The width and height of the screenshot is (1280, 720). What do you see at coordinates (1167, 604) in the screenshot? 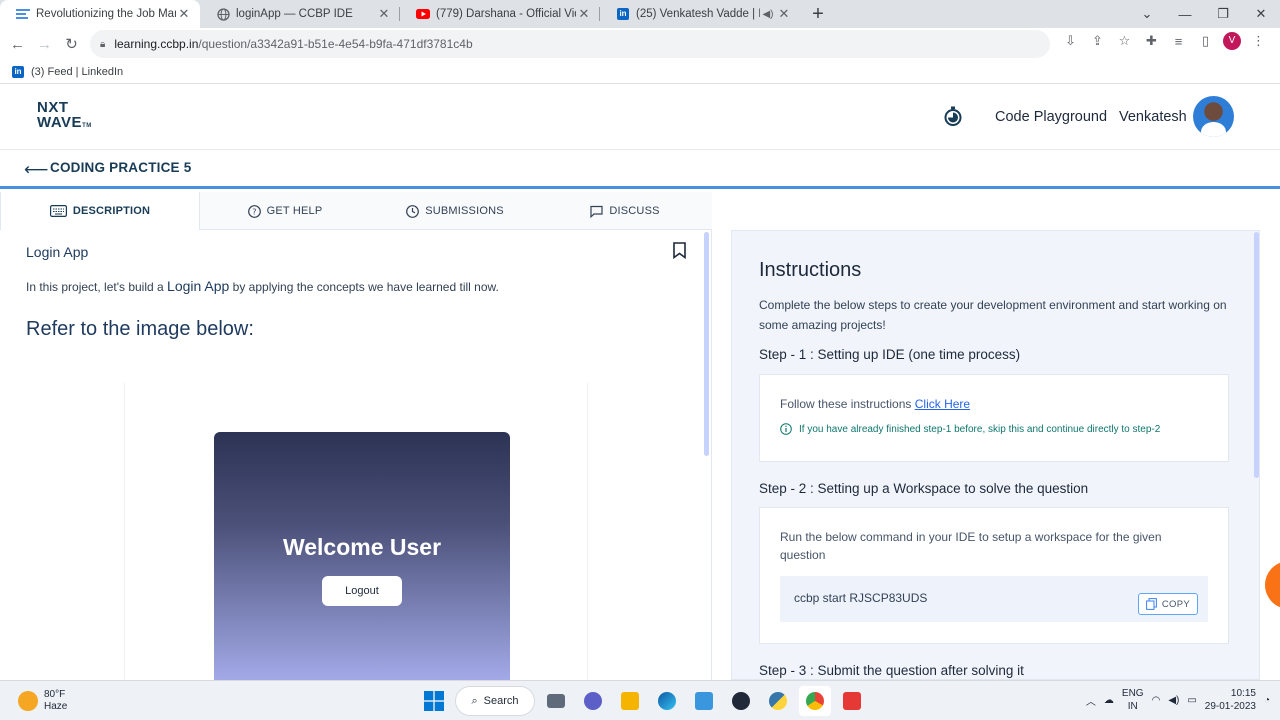
I see `copy-button: COPY` at bounding box center [1167, 604].